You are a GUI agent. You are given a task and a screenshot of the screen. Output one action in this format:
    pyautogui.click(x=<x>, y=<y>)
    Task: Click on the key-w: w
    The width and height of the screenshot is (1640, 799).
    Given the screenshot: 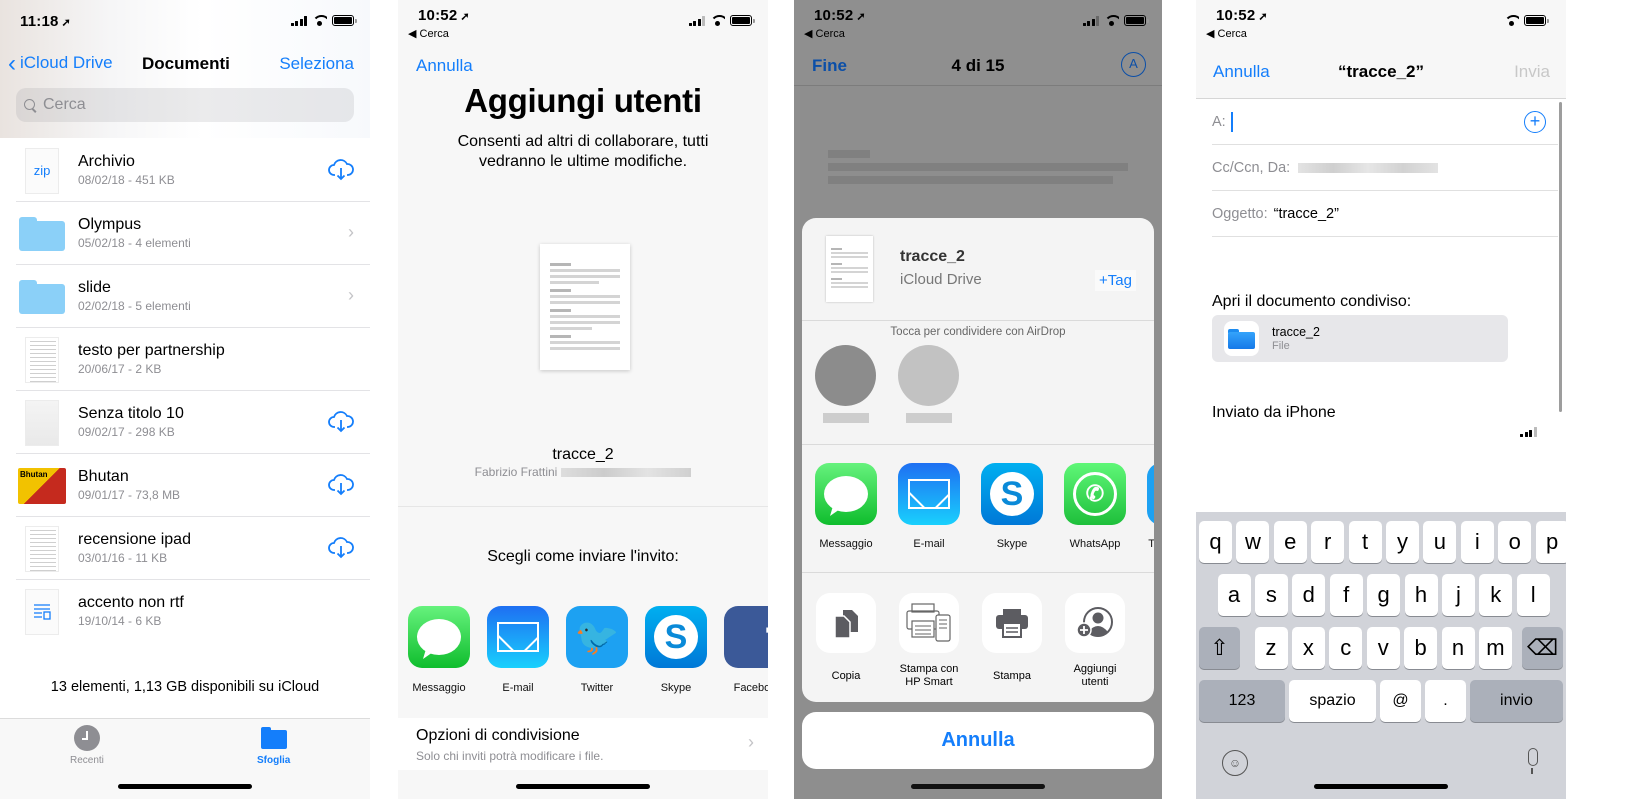 What is the action you would take?
    pyautogui.click(x=1253, y=542)
    